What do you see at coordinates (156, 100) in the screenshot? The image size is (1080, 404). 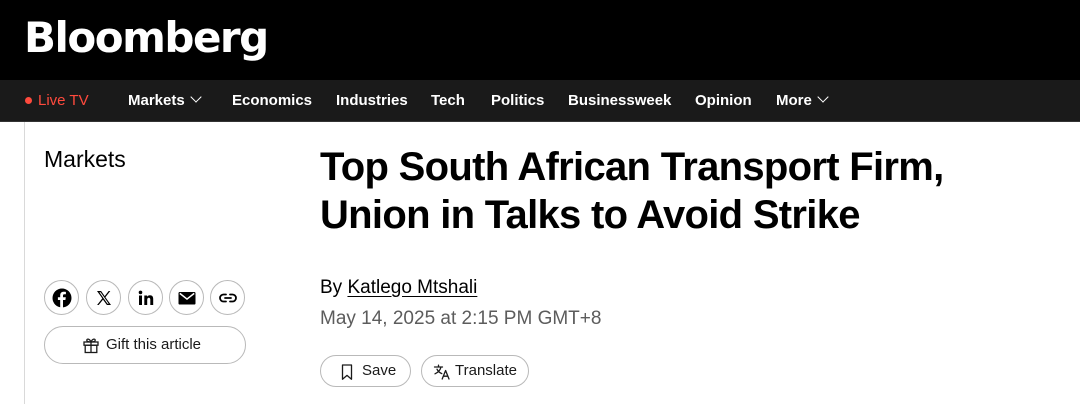 I see `nav-markets-label: Markets` at bounding box center [156, 100].